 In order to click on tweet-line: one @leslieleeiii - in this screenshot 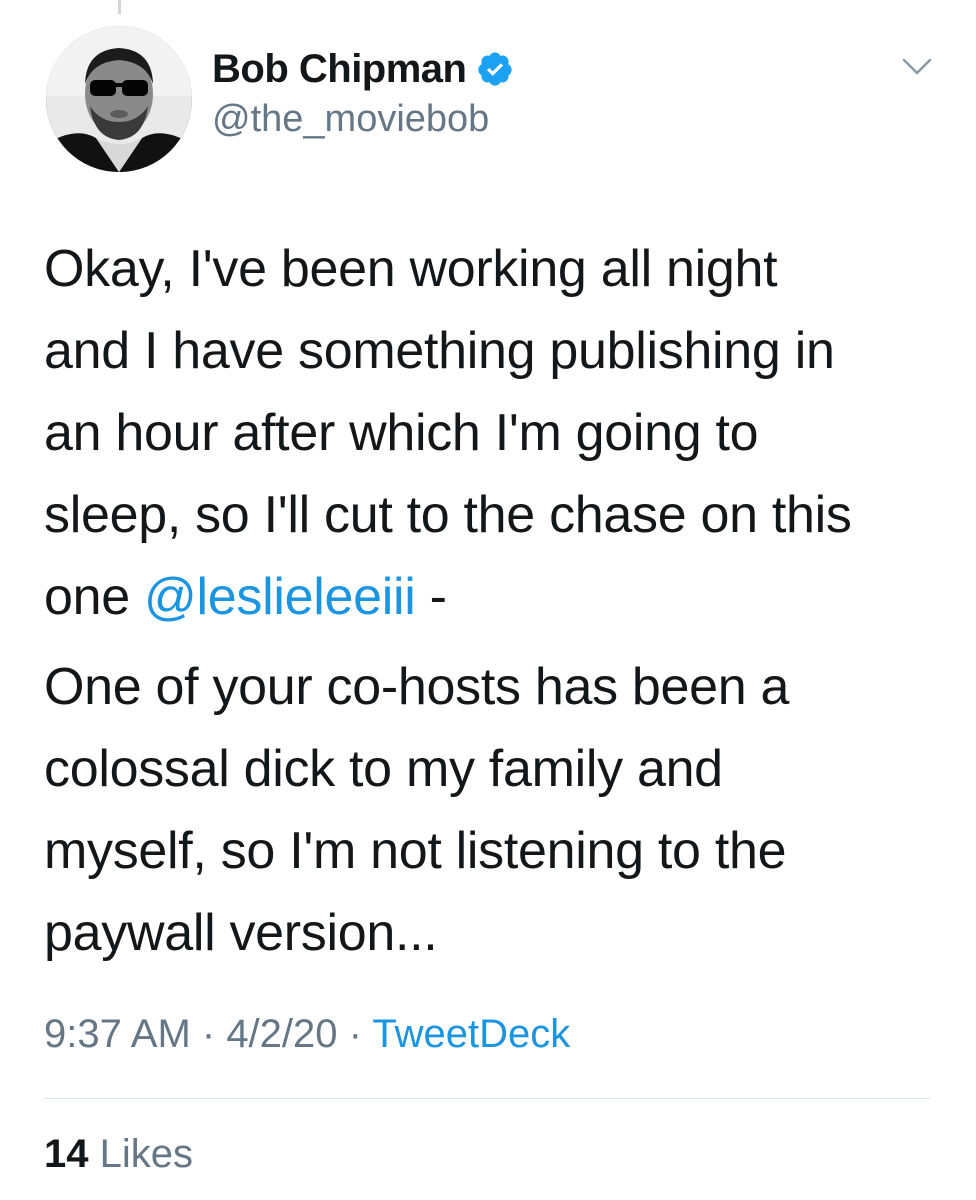, I will do `click(494, 597)`.